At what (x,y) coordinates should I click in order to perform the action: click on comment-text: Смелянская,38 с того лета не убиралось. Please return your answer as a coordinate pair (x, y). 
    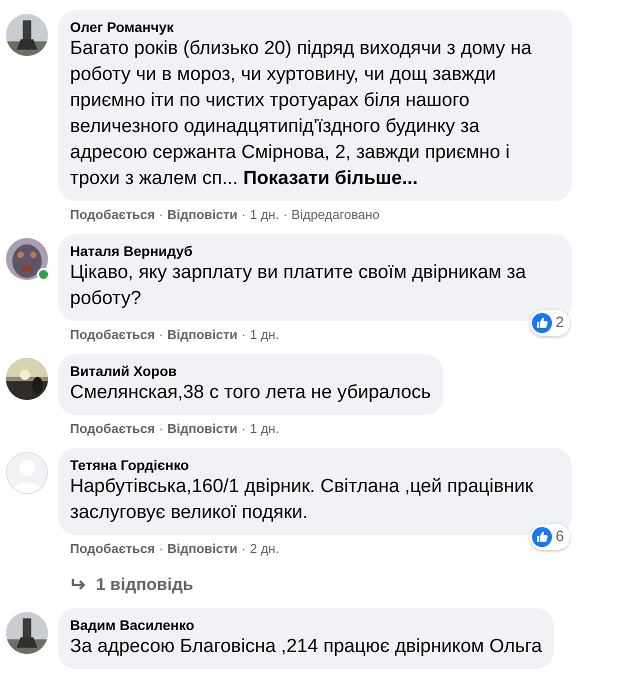
    Looking at the image, I should click on (250, 393).